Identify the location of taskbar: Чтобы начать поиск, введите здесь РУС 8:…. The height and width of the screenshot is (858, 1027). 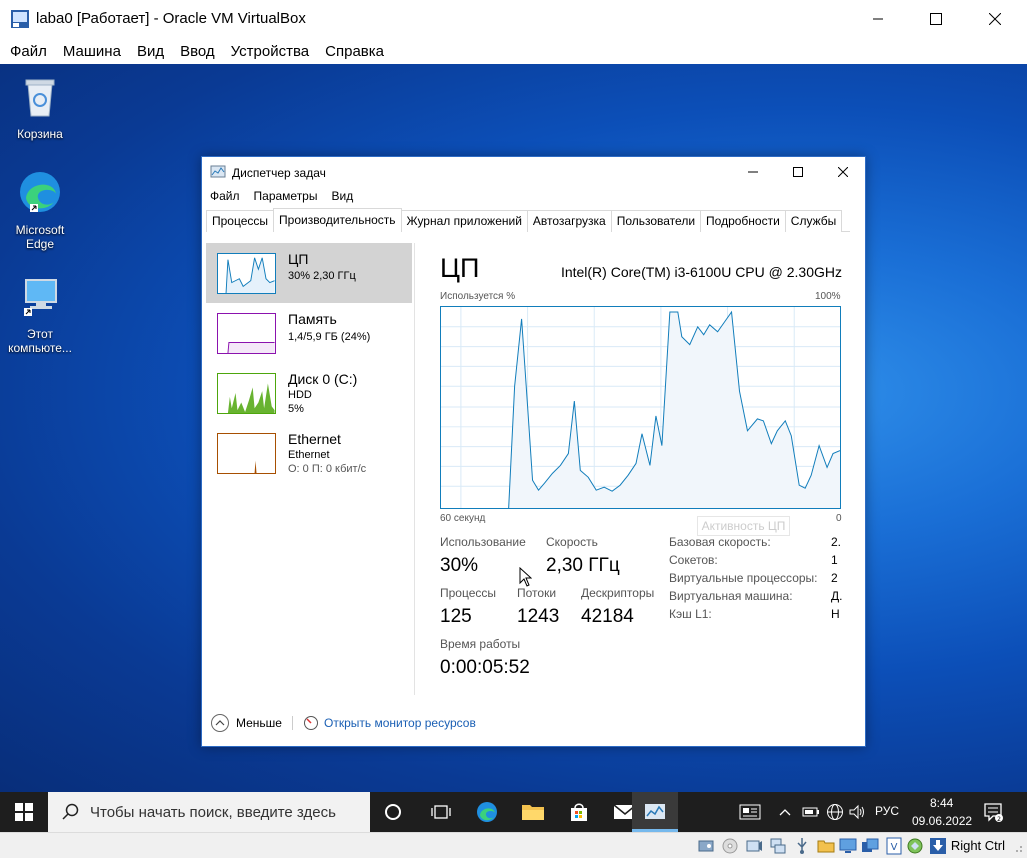
(513, 812).